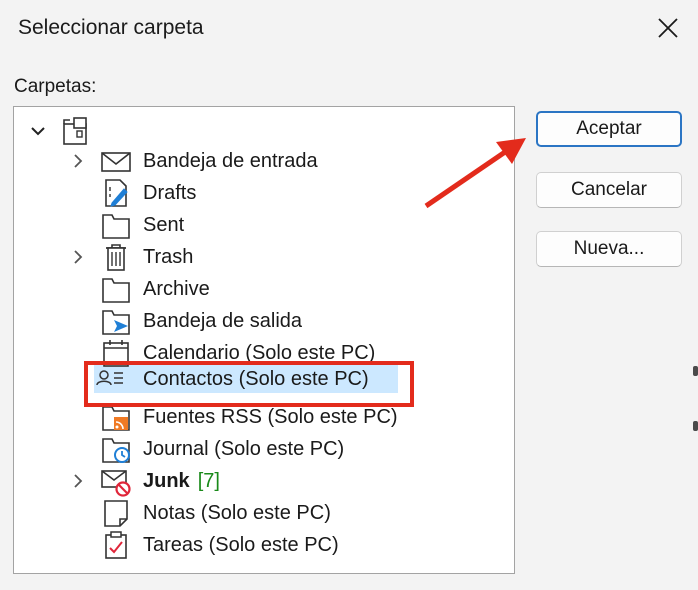  Describe the element at coordinates (116, 513) in the screenshot. I see `notes-icon` at that location.